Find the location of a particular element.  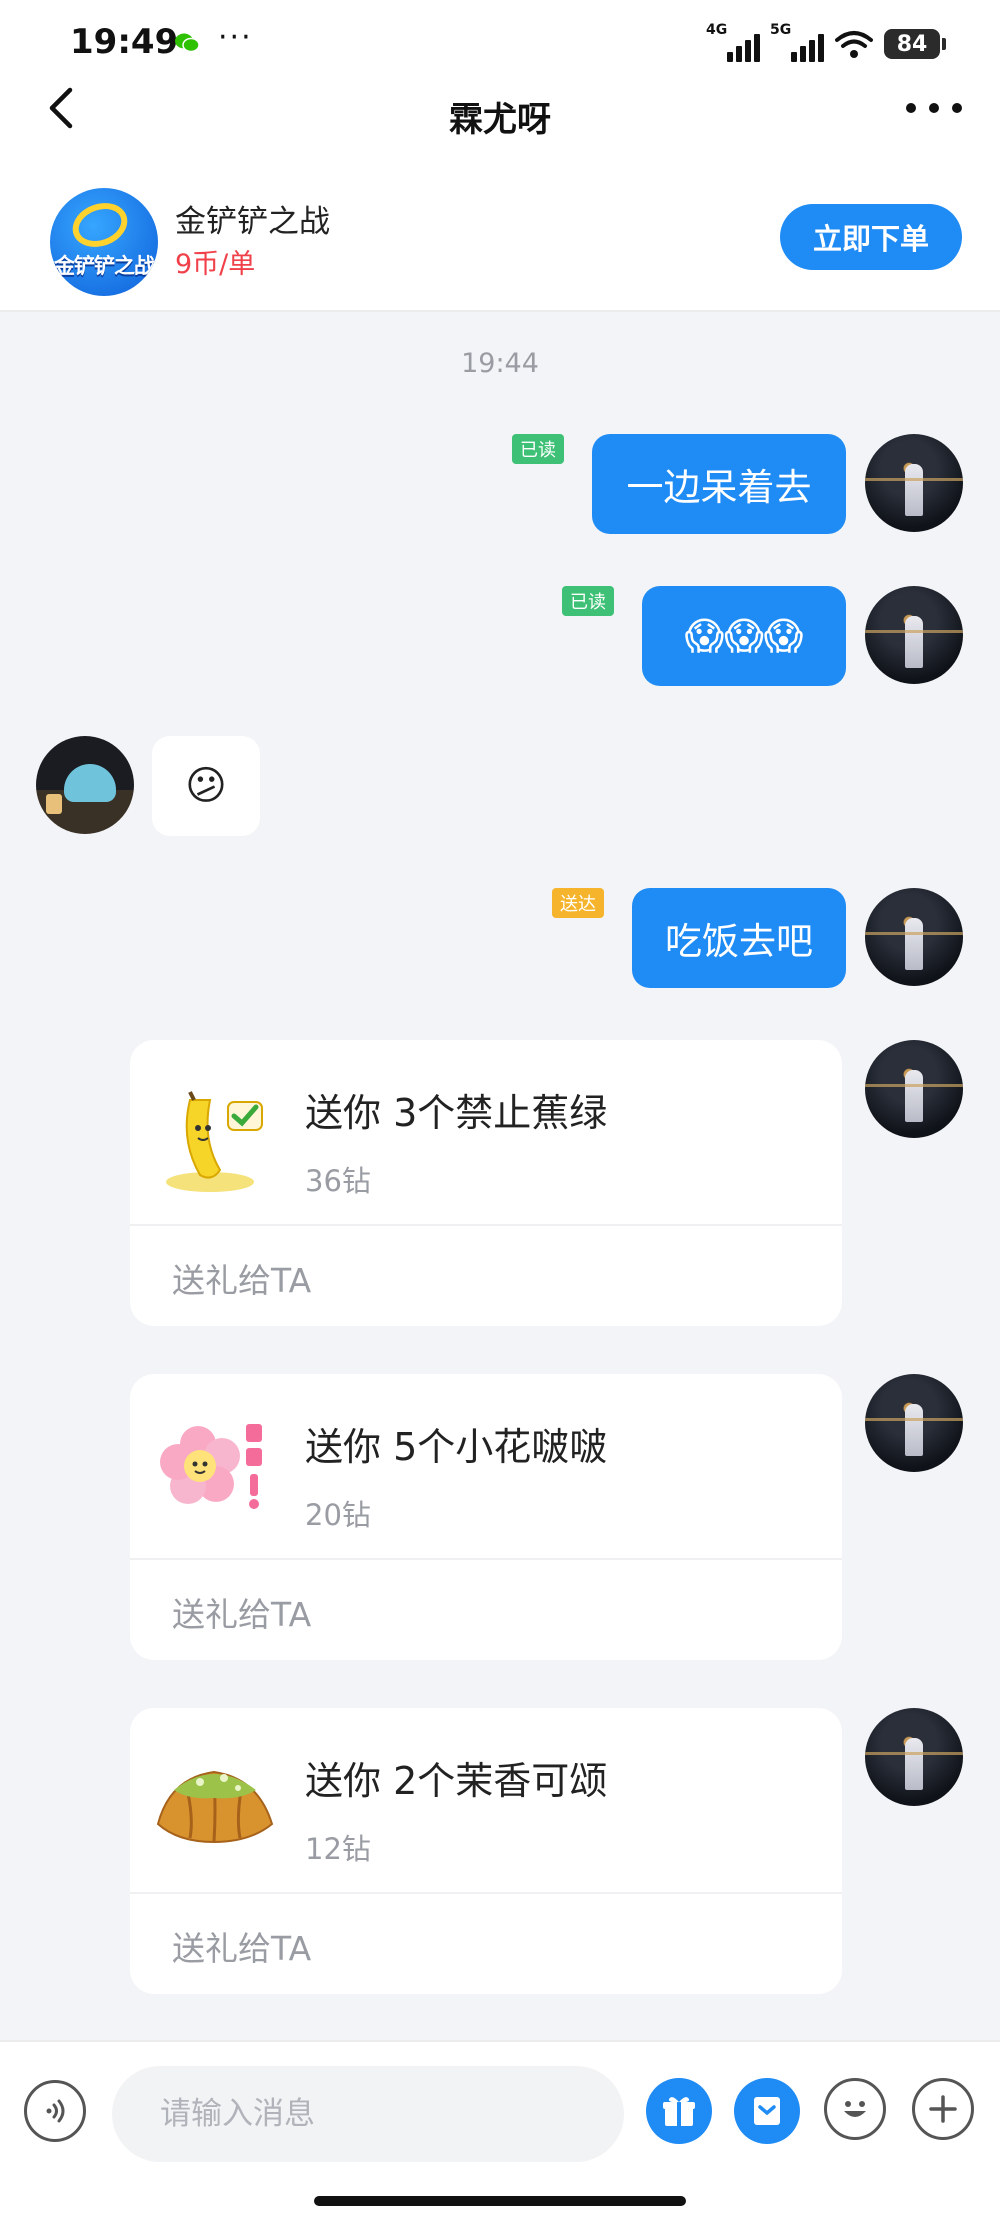

coupon-icon is located at coordinates (767, 2111).